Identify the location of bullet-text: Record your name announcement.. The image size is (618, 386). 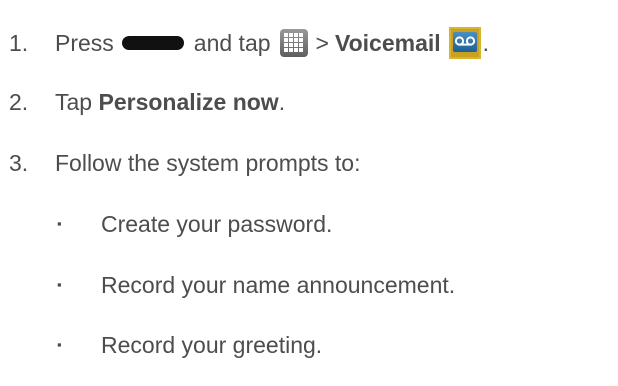
(278, 285).